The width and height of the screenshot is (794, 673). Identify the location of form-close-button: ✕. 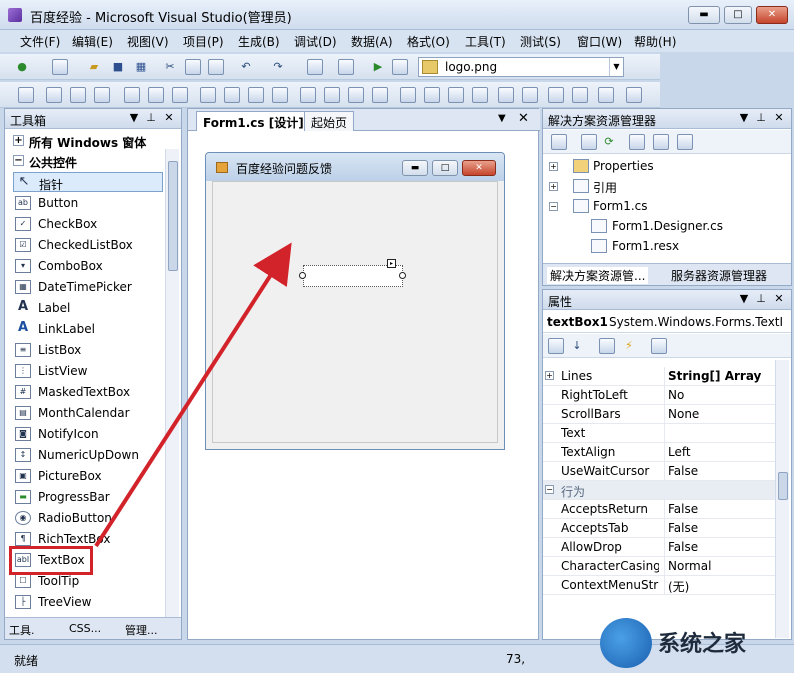
(479, 168).